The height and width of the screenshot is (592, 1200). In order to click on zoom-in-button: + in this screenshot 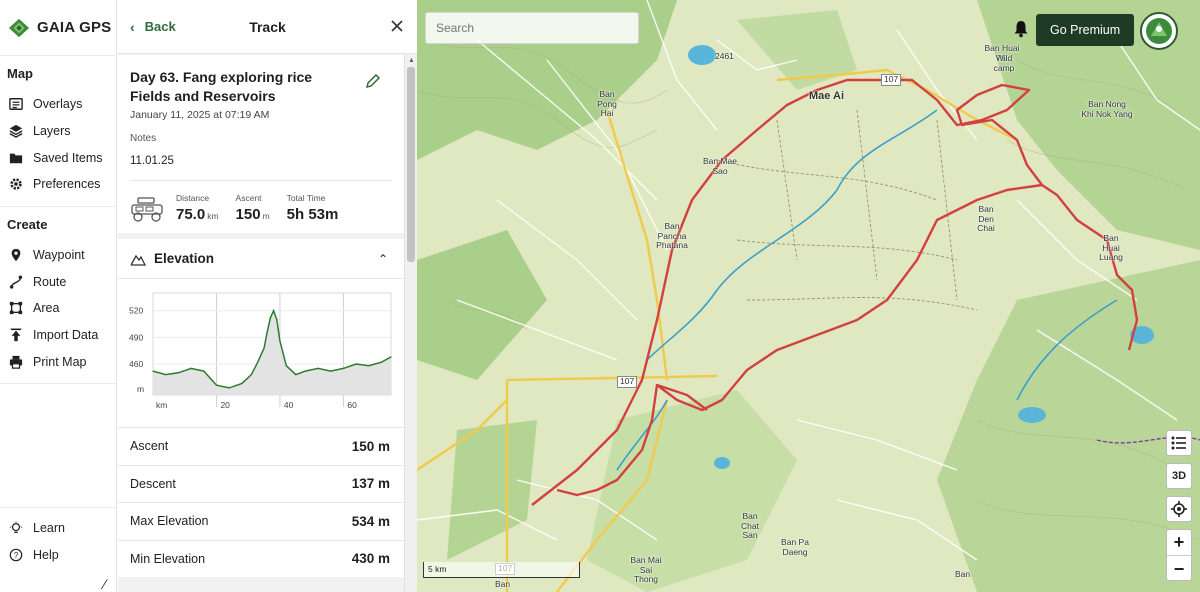, I will do `click(1179, 543)`.